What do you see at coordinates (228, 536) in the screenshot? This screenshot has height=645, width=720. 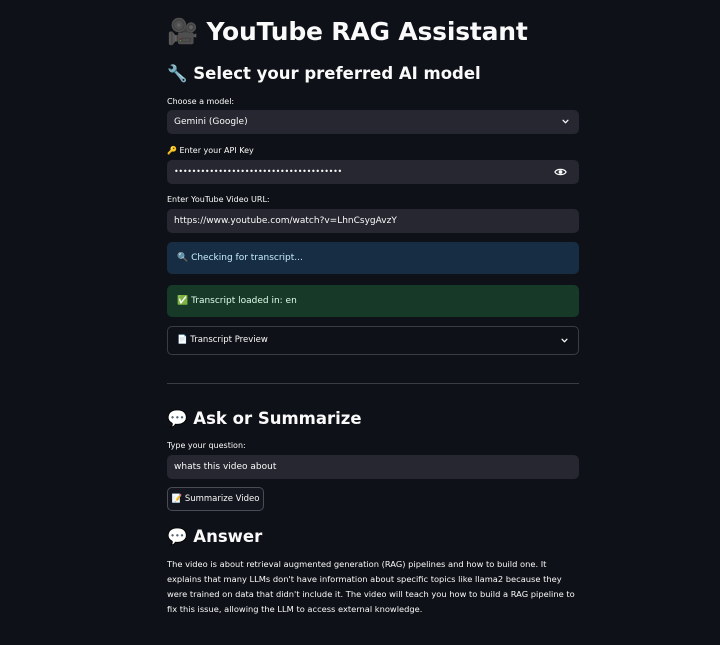 I see `answer-heading-text: Answer` at bounding box center [228, 536].